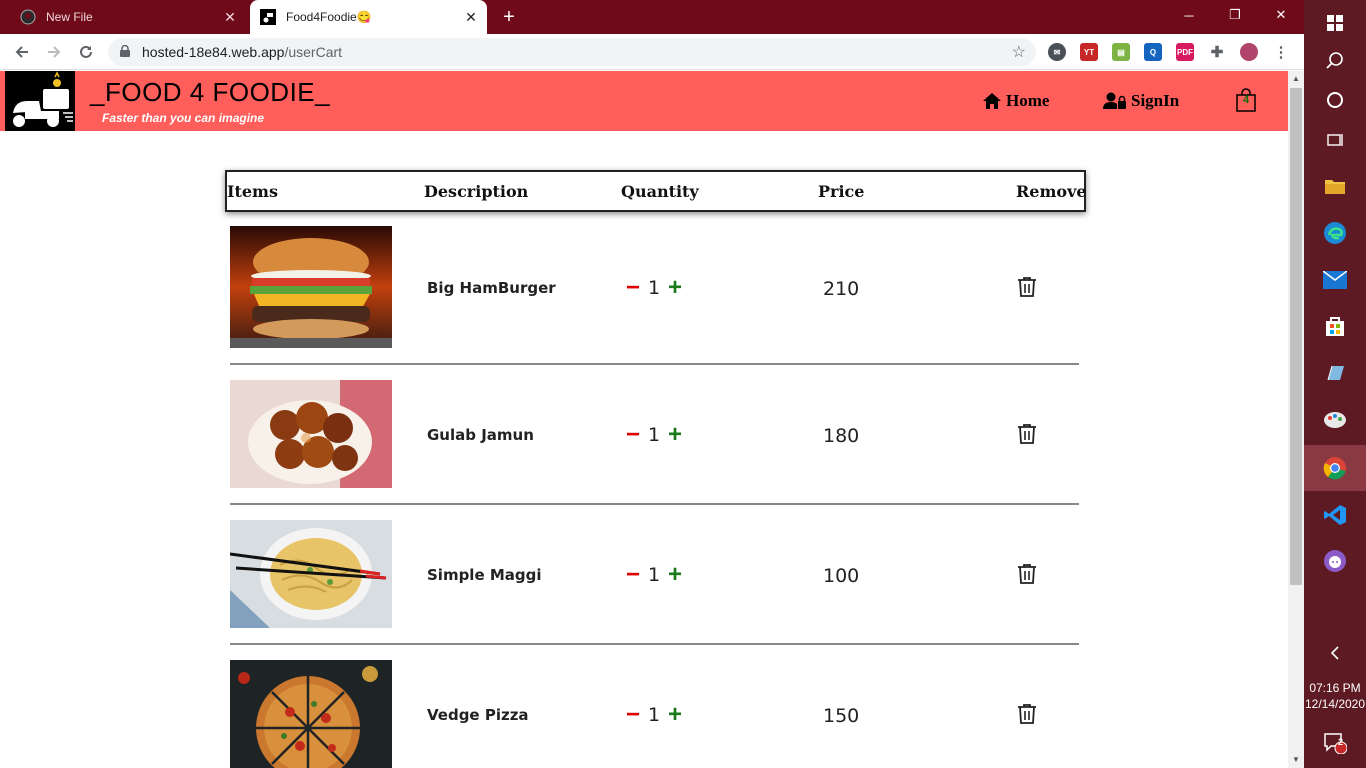  I want to click on tab-title: New File, so click(69, 17).